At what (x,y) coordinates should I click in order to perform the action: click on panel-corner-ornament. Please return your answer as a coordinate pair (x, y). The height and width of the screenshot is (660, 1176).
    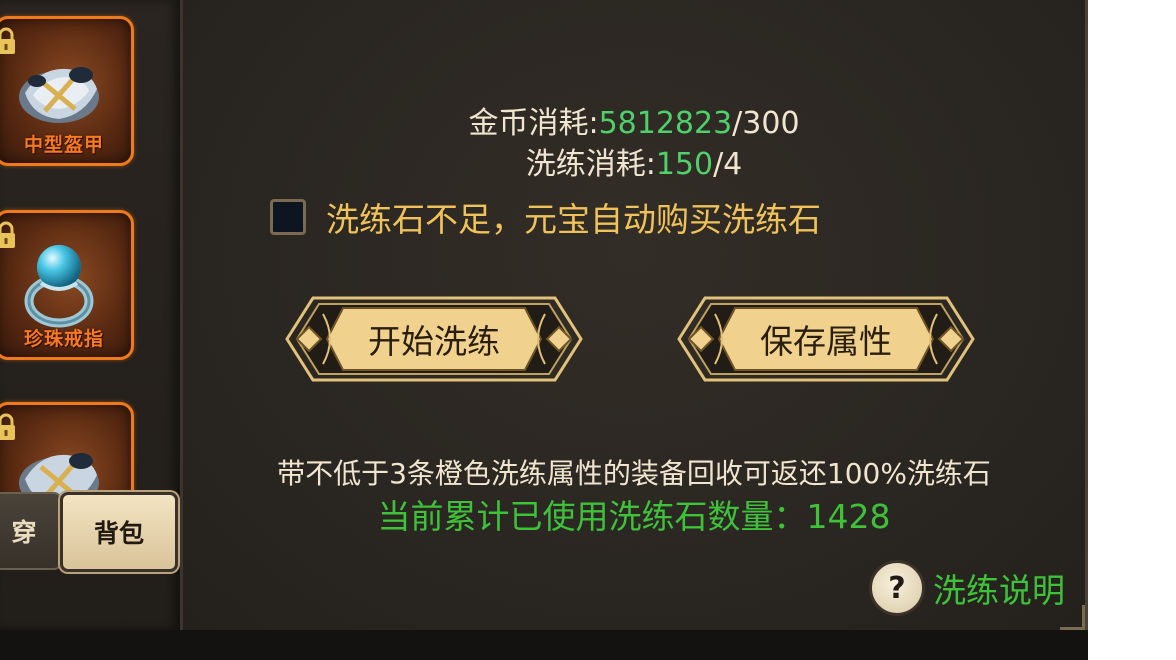
    Looking at the image, I should click on (1072, 617).